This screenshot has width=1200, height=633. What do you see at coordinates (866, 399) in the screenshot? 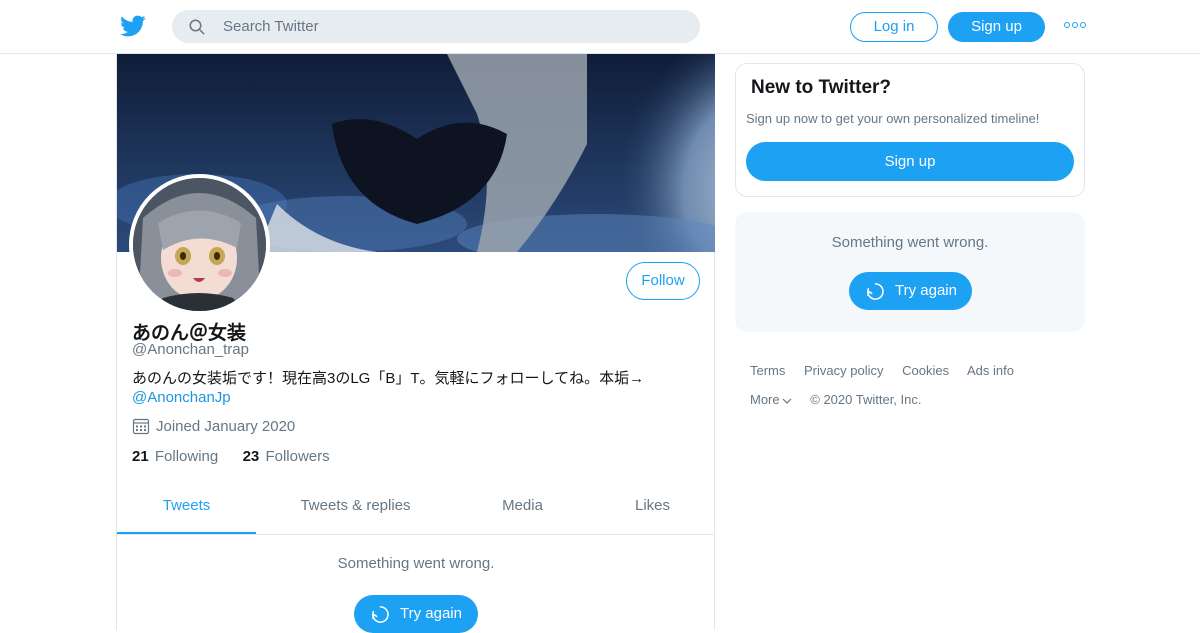
I see `footer-copyright: © 2020 Twitter, Inc.` at bounding box center [866, 399].